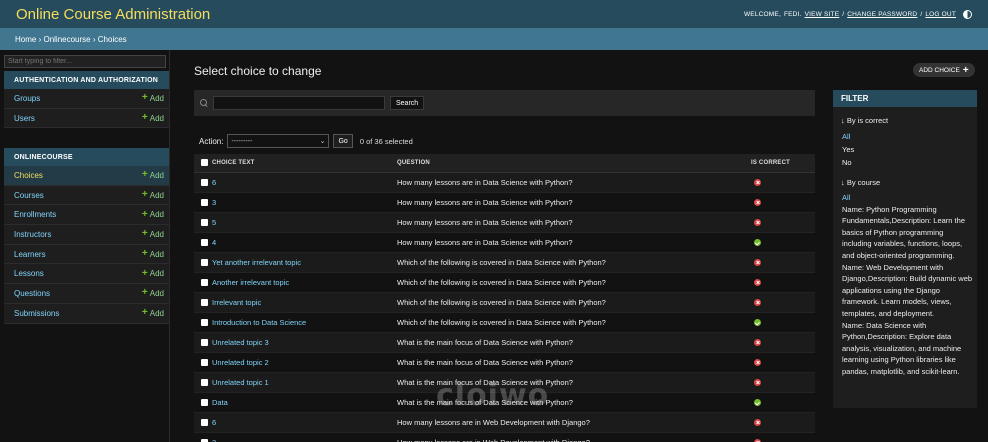  I want to click on watermark: cloiwo, so click(493, 395).